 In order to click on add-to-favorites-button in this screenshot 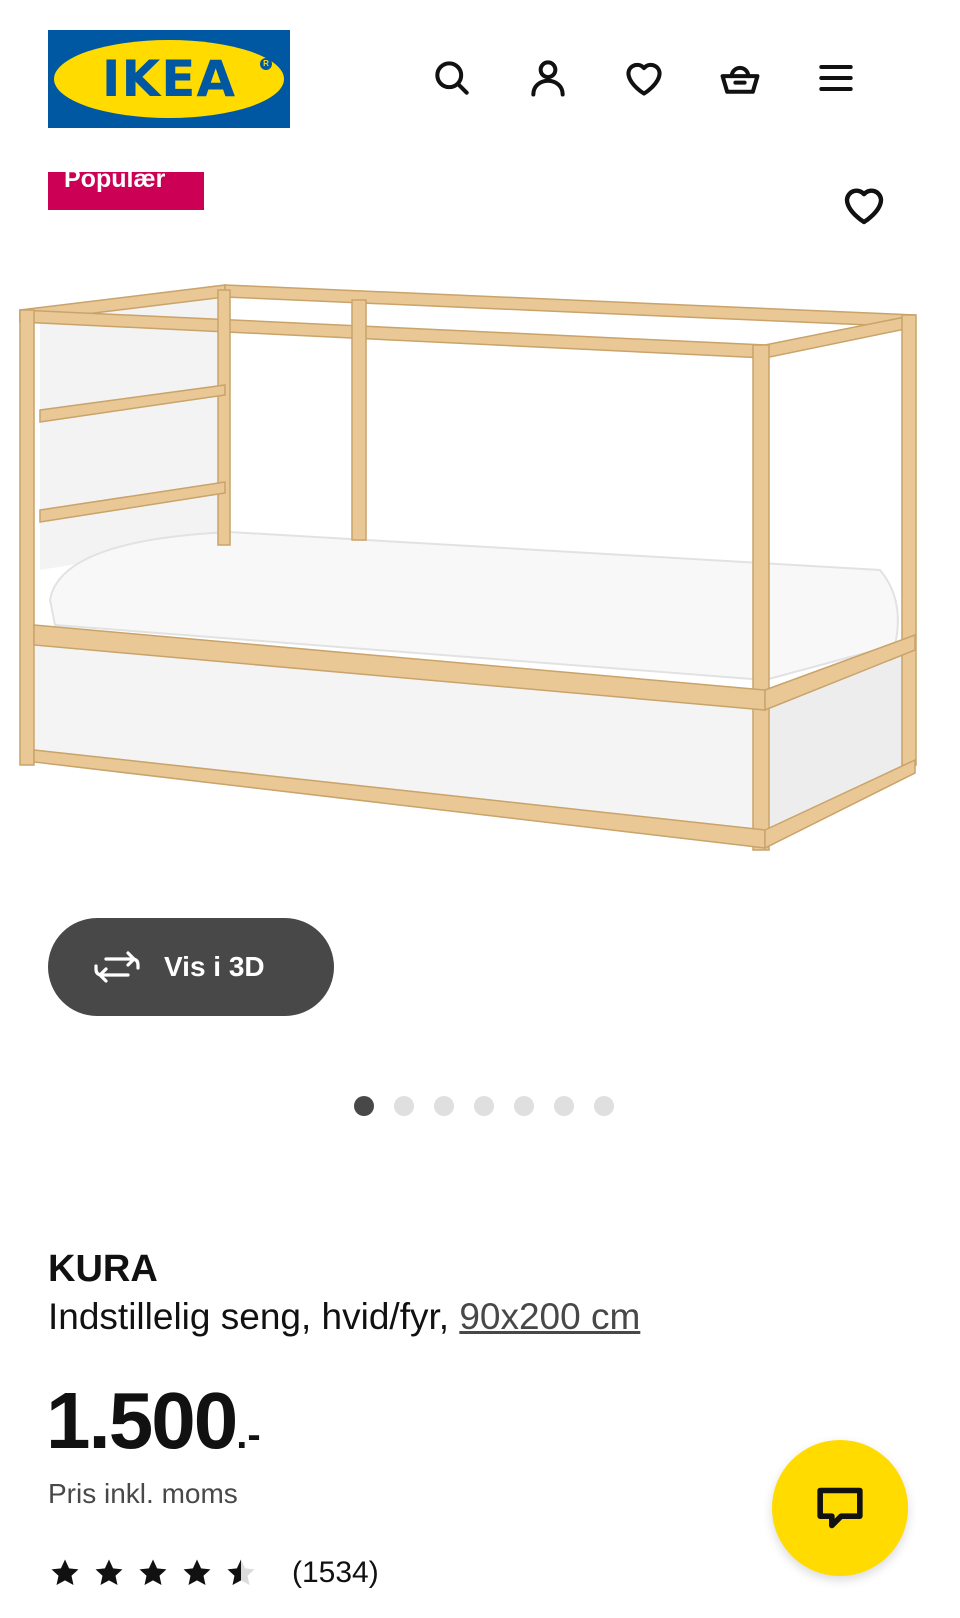, I will do `click(864, 205)`.